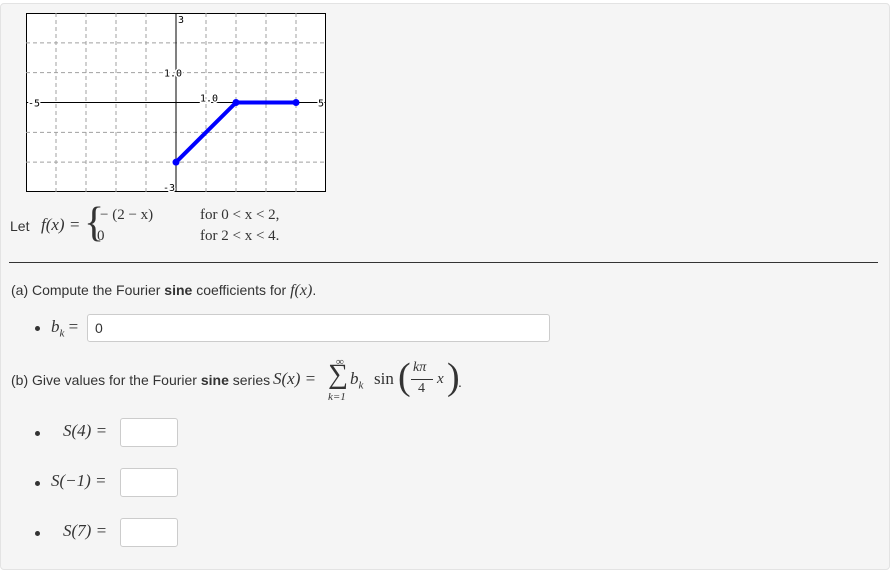 The width and height of the screenshot is (891, 570). What do you see at coordinates (20, 226) in the screenshot?
I see `let-label: Let` at bounding box center [20, 226].